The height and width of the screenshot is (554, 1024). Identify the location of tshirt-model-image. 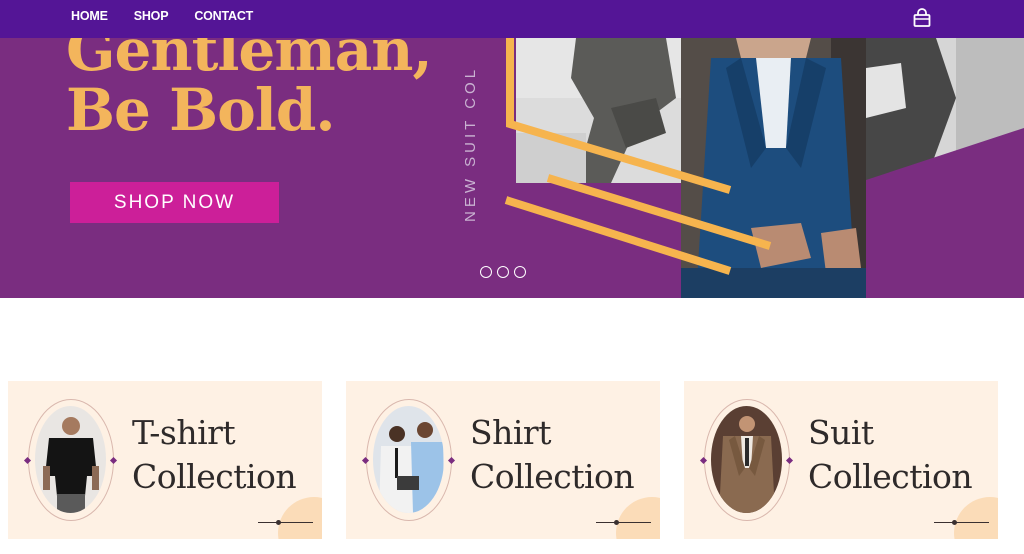
(70, 459).